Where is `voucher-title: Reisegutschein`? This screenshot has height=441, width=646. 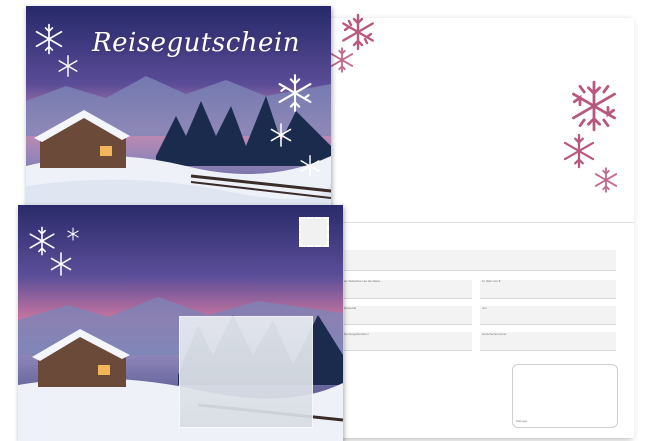
voucher-title: Reisegutschein is located at coordinates (196, 43).